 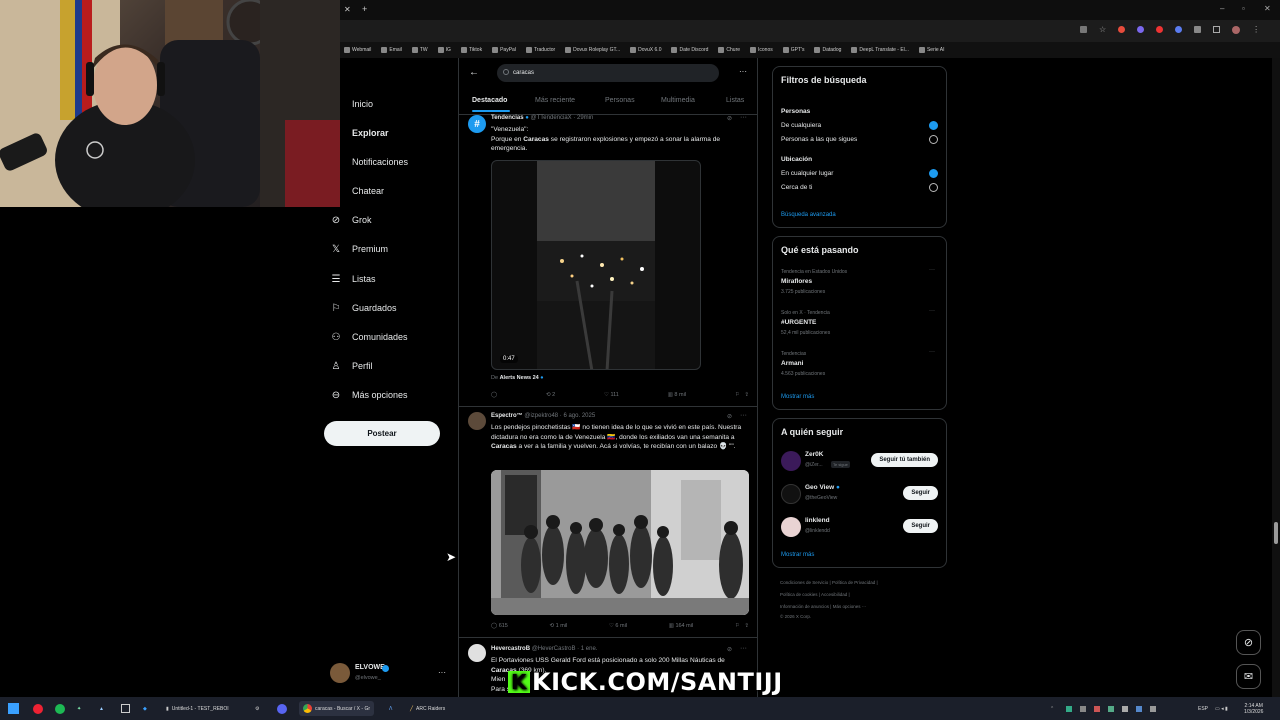 I want to click on bookmark-item: Traductor, so click(x=540, y=50).